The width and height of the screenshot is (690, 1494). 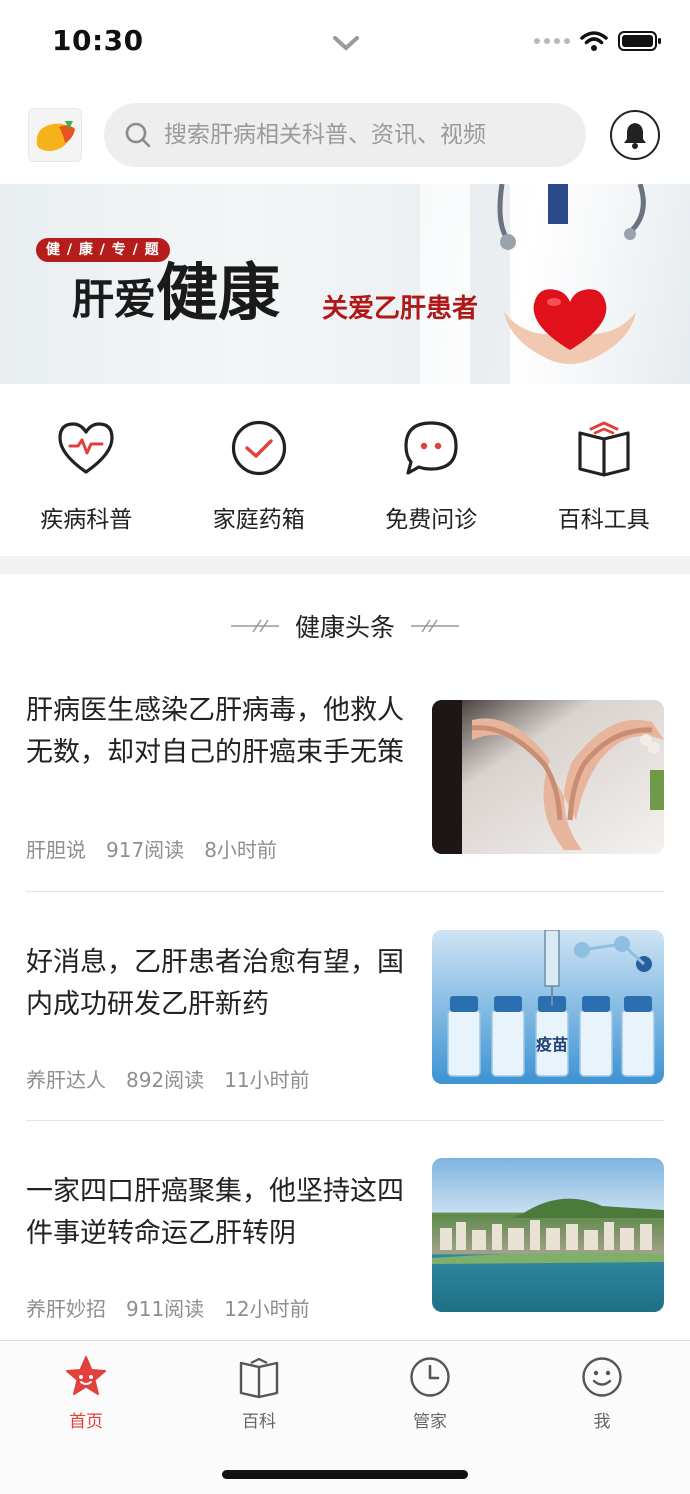 I want to click on heart-hands-photo, so click(x=548, y=777).